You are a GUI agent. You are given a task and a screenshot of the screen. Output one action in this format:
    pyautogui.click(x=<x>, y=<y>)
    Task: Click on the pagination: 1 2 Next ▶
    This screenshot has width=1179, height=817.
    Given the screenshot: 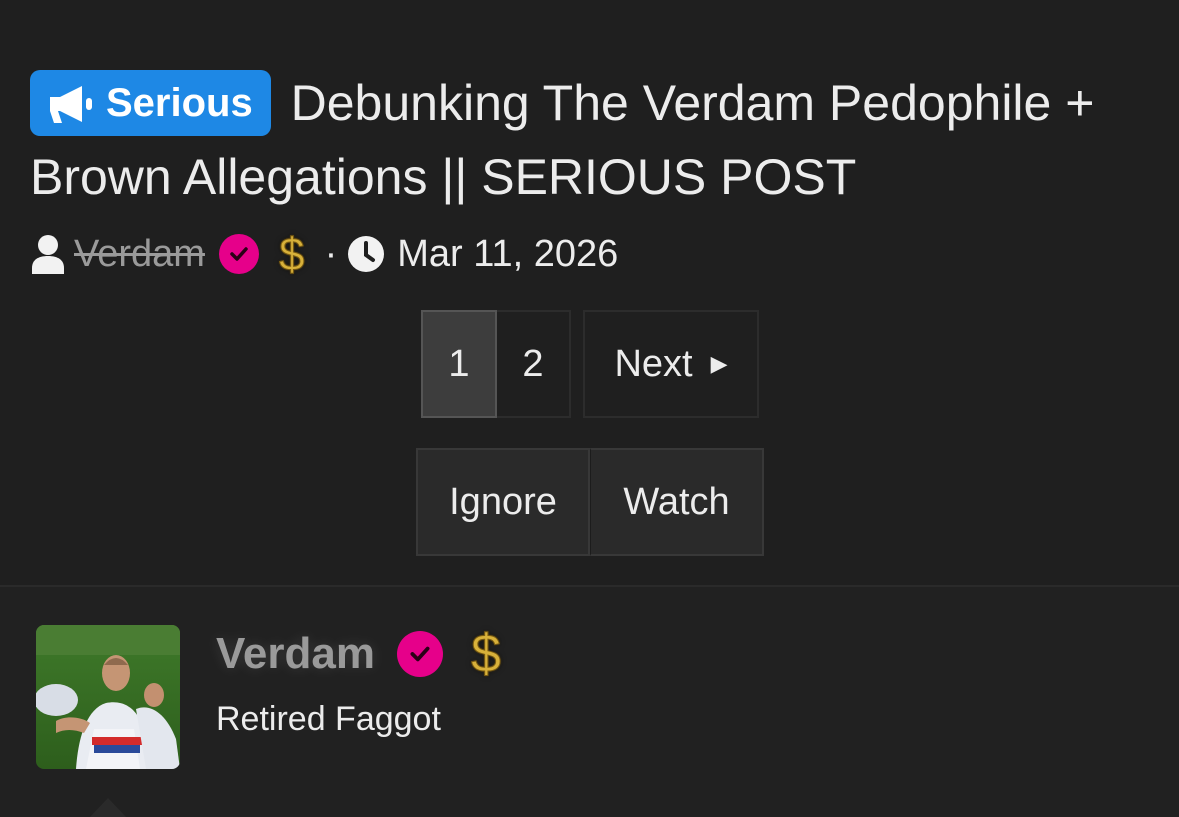 What is the action you would take?
    pyautogui.click(x=590, y=364)
    